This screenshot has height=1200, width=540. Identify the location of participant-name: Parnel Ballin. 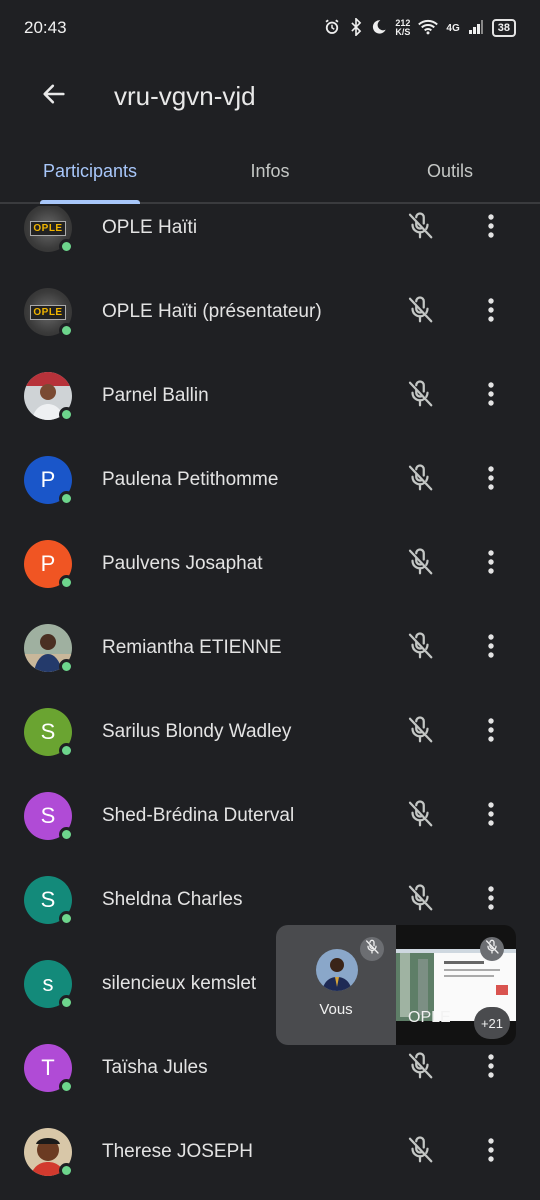
(155, 395).